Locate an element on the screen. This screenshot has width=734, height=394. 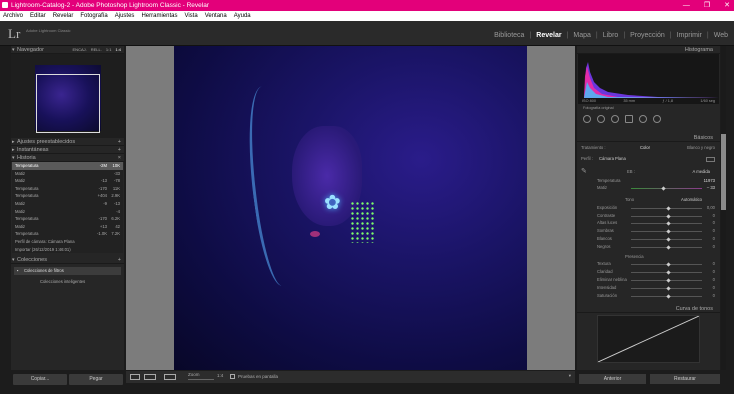
temperature-value: 11973 is located at coordinates (709, 181).